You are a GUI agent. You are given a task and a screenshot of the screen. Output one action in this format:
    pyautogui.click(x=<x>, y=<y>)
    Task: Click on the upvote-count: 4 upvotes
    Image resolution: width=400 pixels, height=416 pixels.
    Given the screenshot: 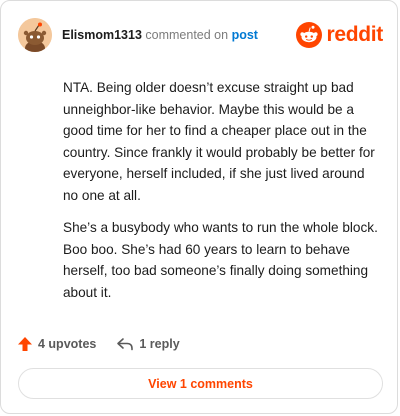 What is the action you would take?
    pyautogui.click(x=67, y=344)
    